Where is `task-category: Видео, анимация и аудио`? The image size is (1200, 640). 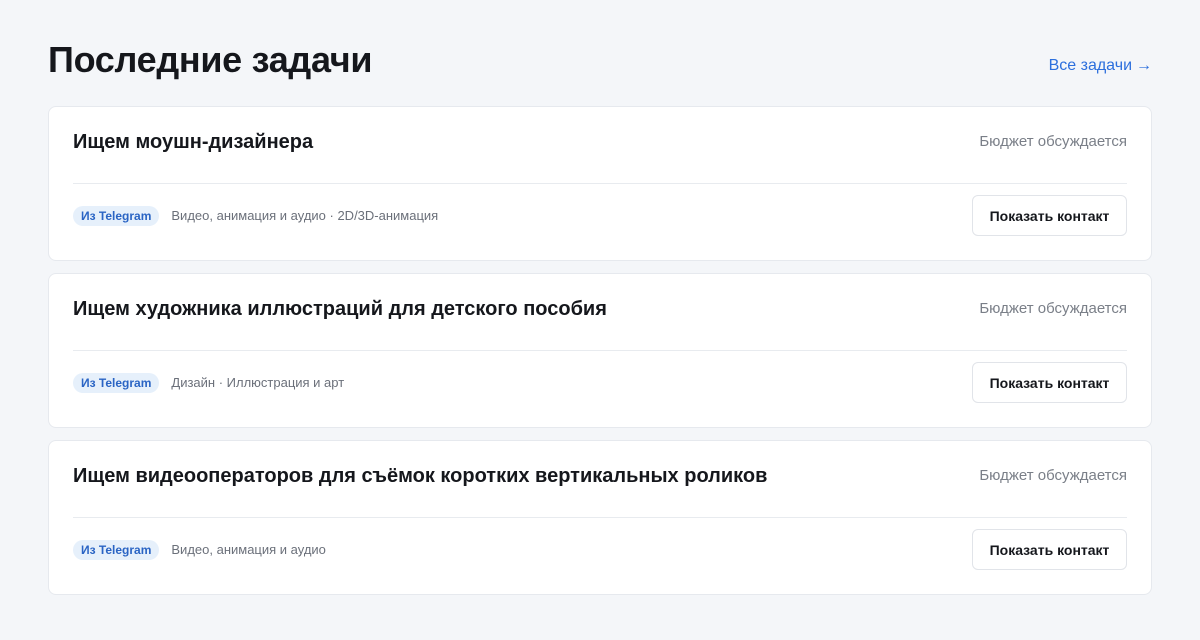
task-category: Видео, анимация и аудио is located at coordinates (248, 549).